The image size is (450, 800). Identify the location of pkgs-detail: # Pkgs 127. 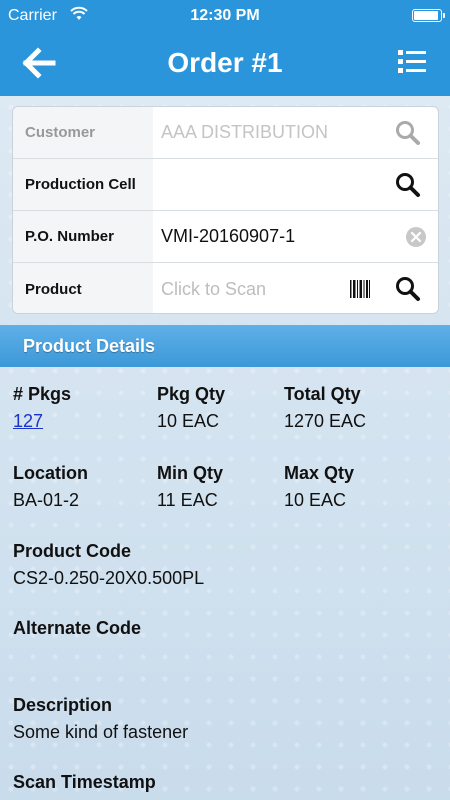
(42, 408).